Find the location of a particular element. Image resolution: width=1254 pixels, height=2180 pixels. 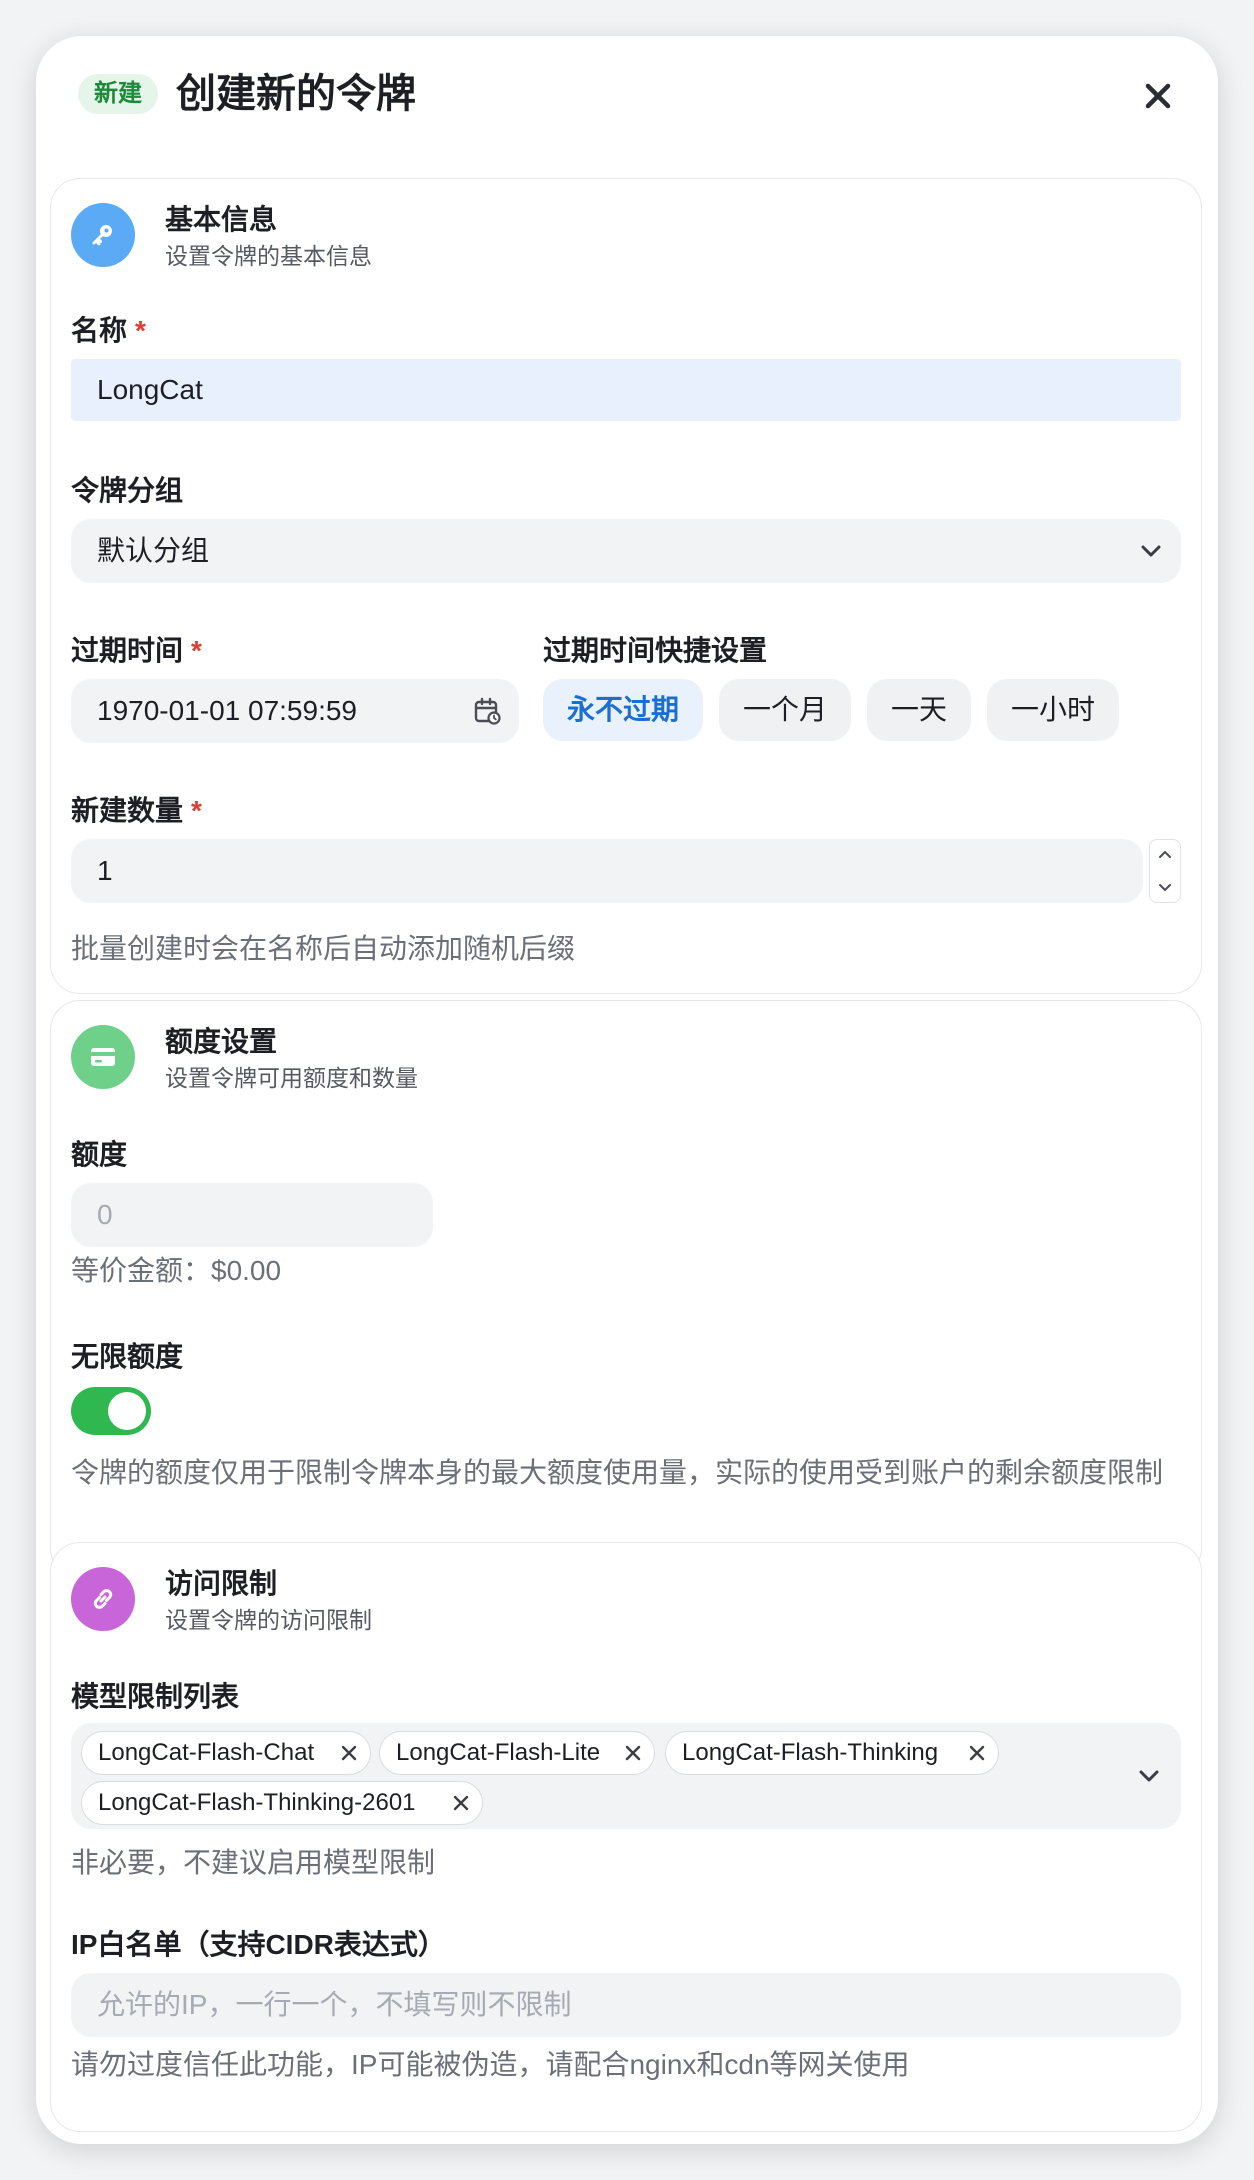

ip-whitelist-label: IP白名单（支持CIDR表达式） is located at coordinates (258, 1944).